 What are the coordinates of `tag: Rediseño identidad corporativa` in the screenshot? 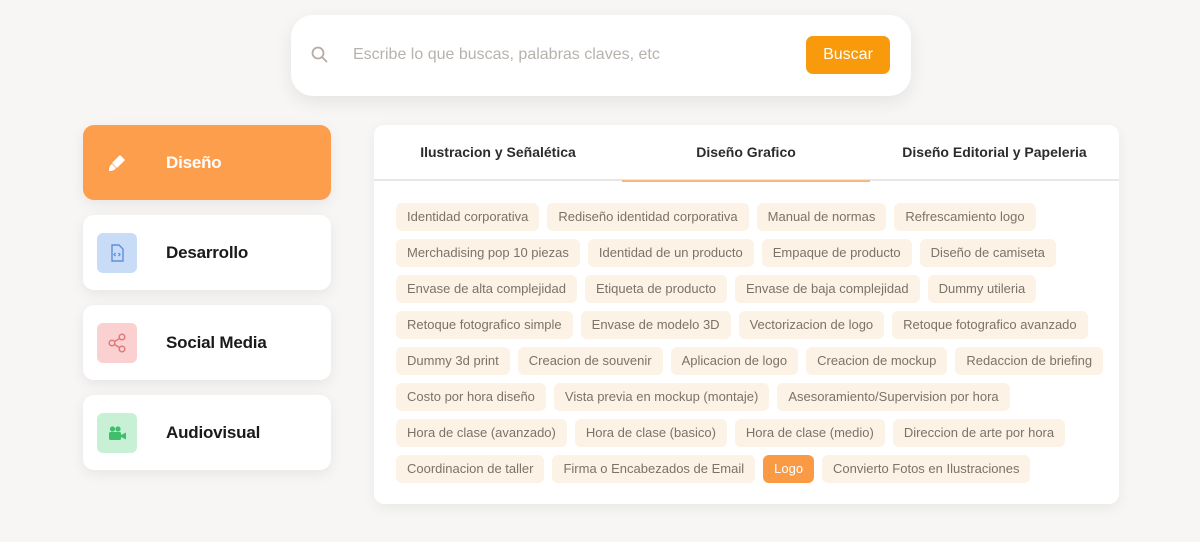 It's located at (648, 217).